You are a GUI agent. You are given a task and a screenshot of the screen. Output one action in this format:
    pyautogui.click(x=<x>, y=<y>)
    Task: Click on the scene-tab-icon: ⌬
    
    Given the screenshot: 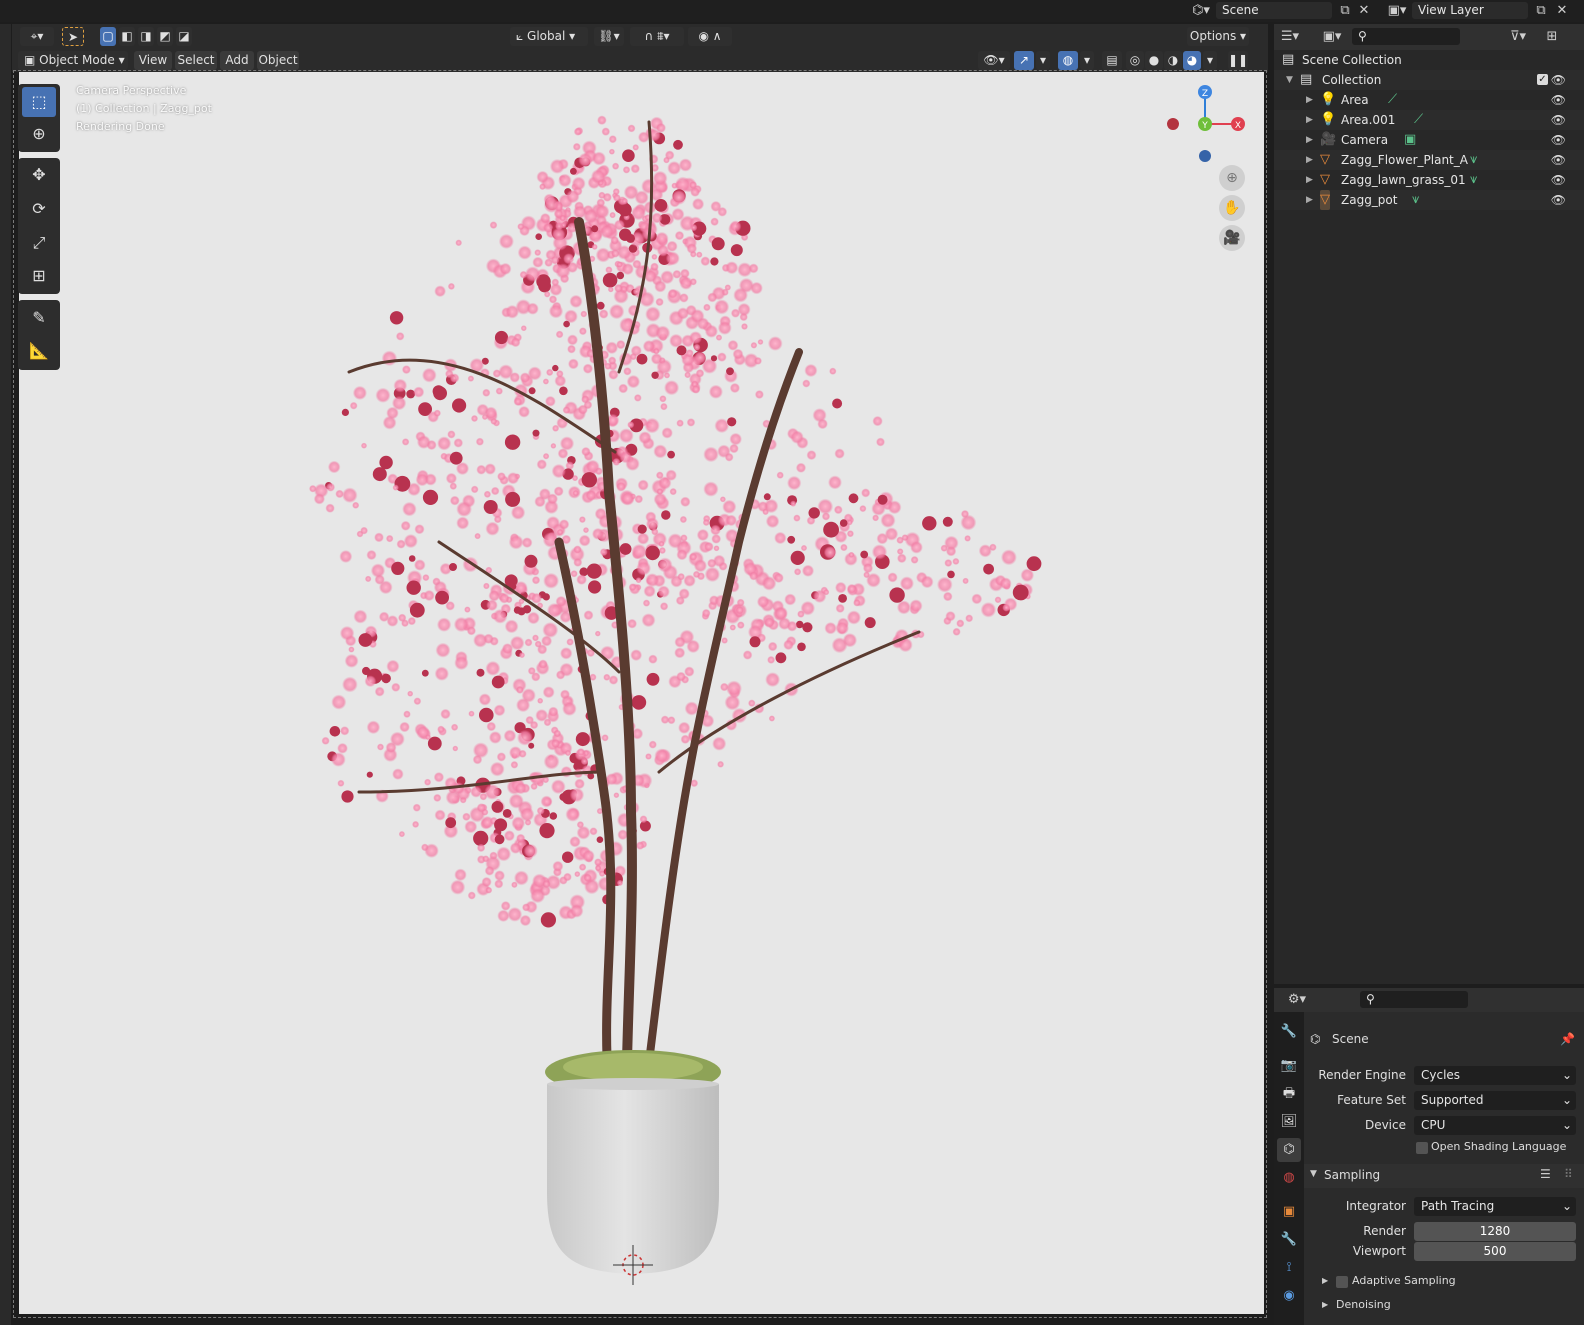 What is the action you would take?
    pyautogui.click(x=1289, y=1150)
    